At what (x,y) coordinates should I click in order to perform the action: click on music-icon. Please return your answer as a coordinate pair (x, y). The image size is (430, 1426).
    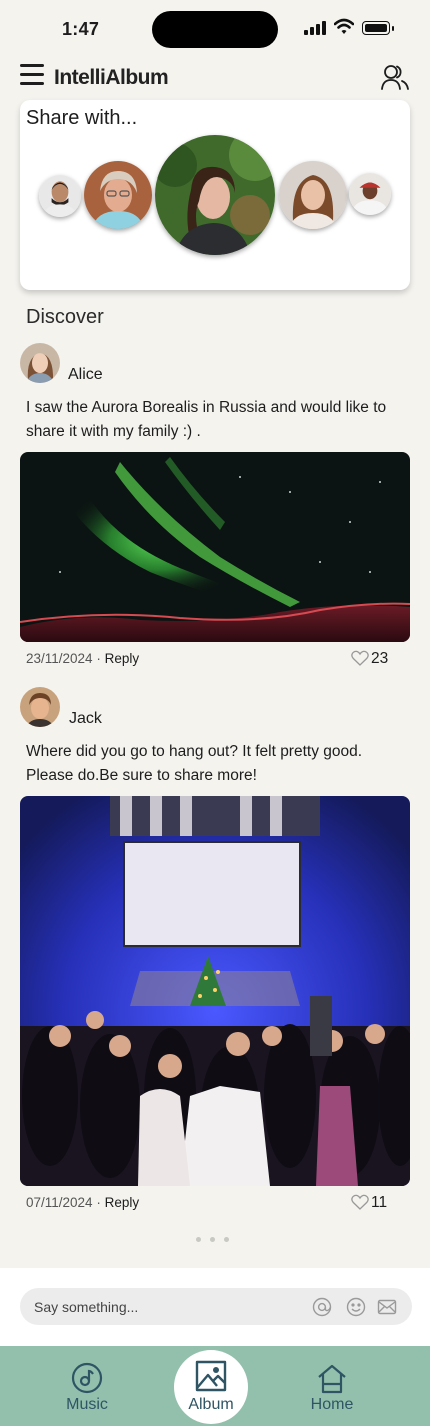
    Looking at the image, I should click on (87, 1378).